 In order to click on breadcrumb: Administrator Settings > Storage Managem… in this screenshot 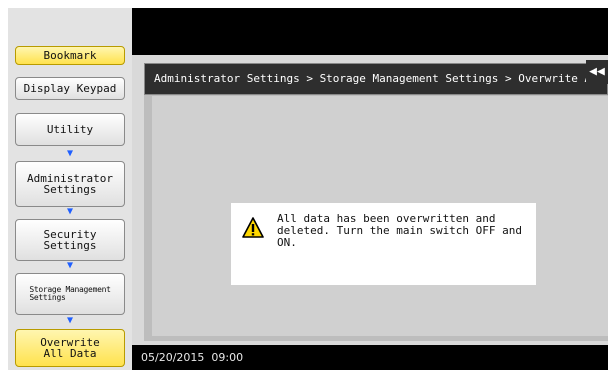, I will do `click(376, 79)`.